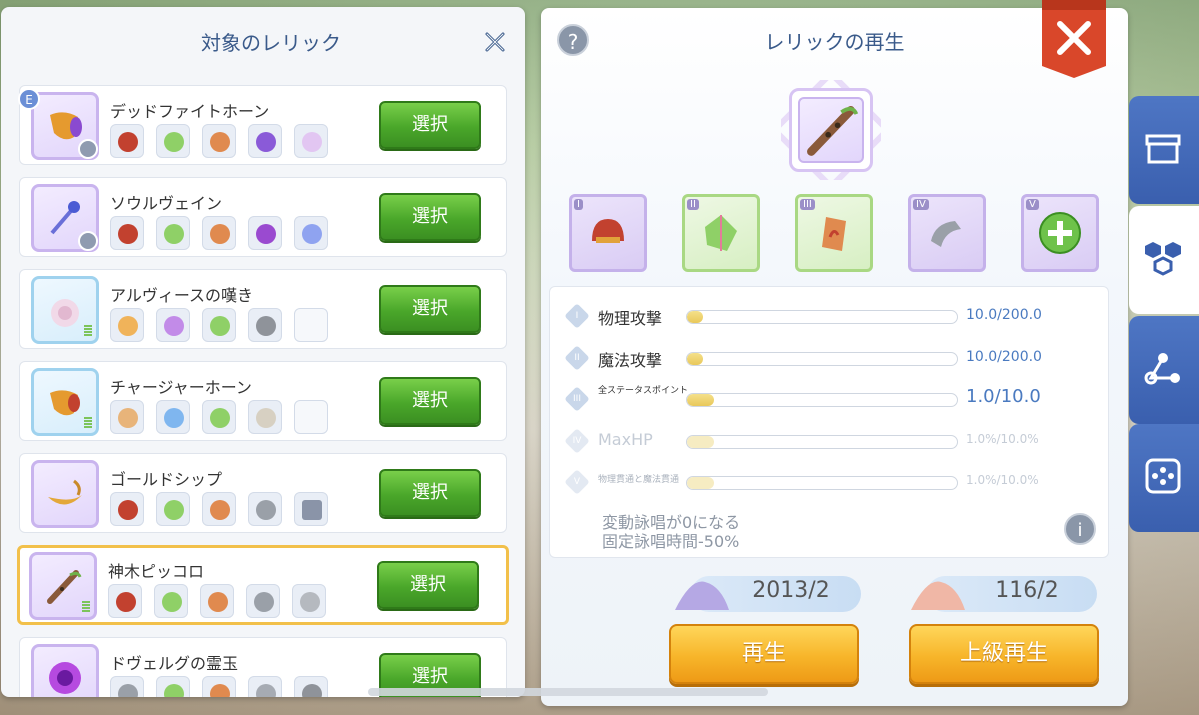  I want to click on crescent-icon, so click(265, 417).